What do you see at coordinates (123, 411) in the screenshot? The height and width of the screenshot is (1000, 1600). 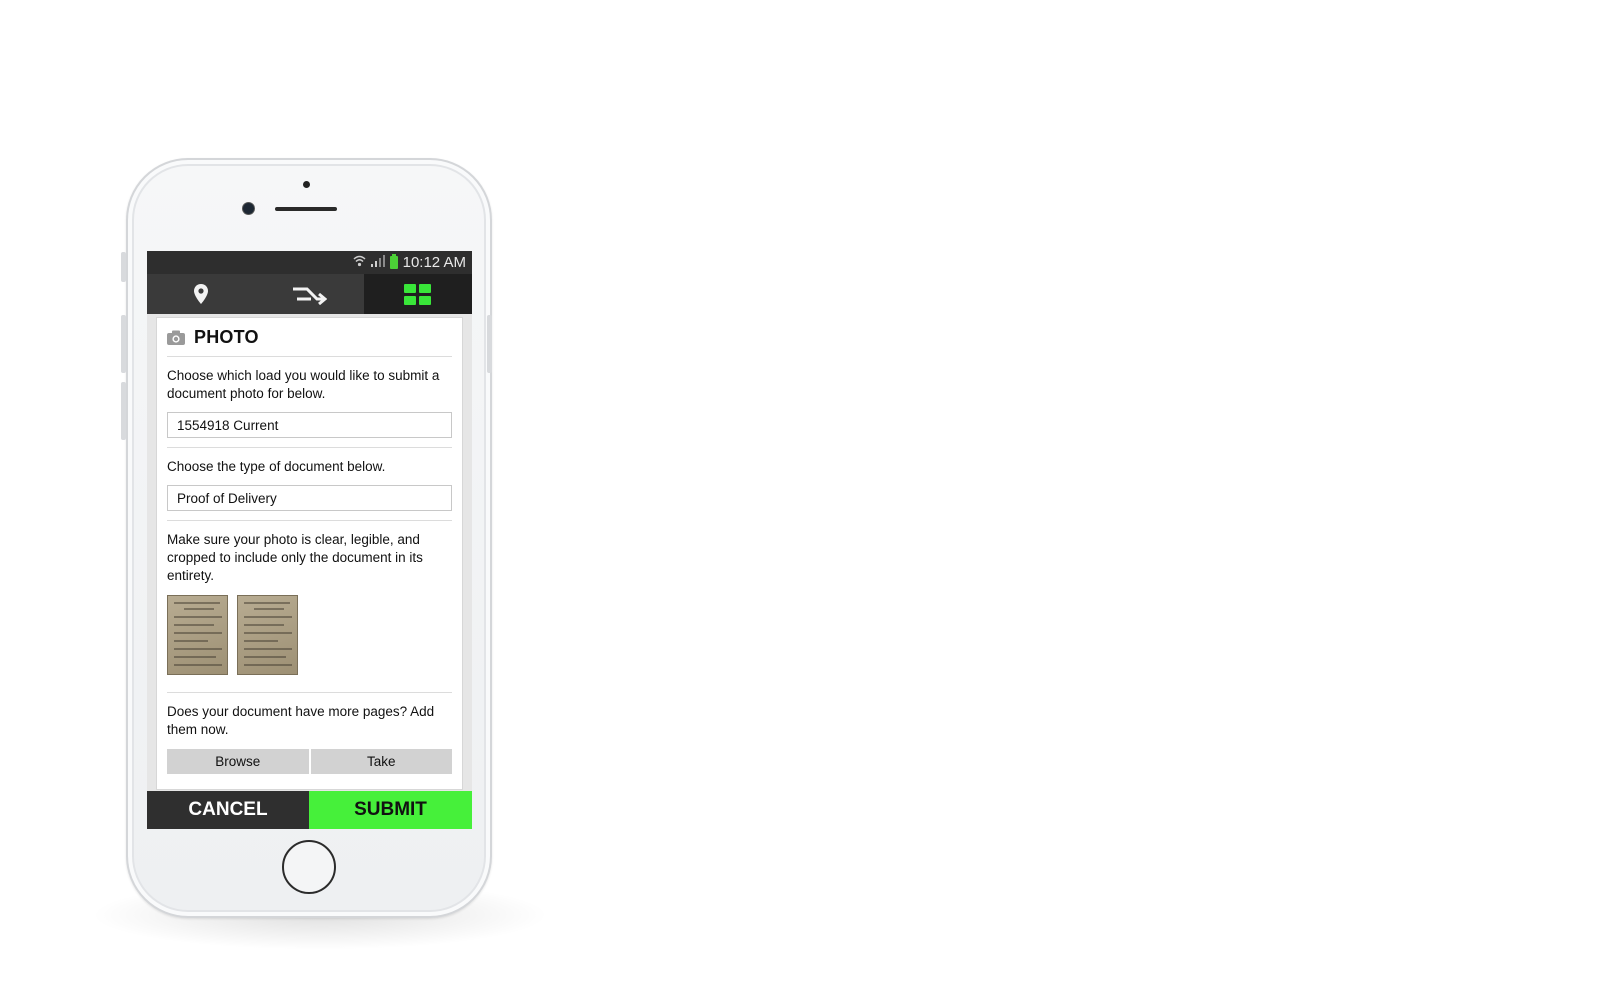 I see `volume-down-button` at bounding box center [123, 411].